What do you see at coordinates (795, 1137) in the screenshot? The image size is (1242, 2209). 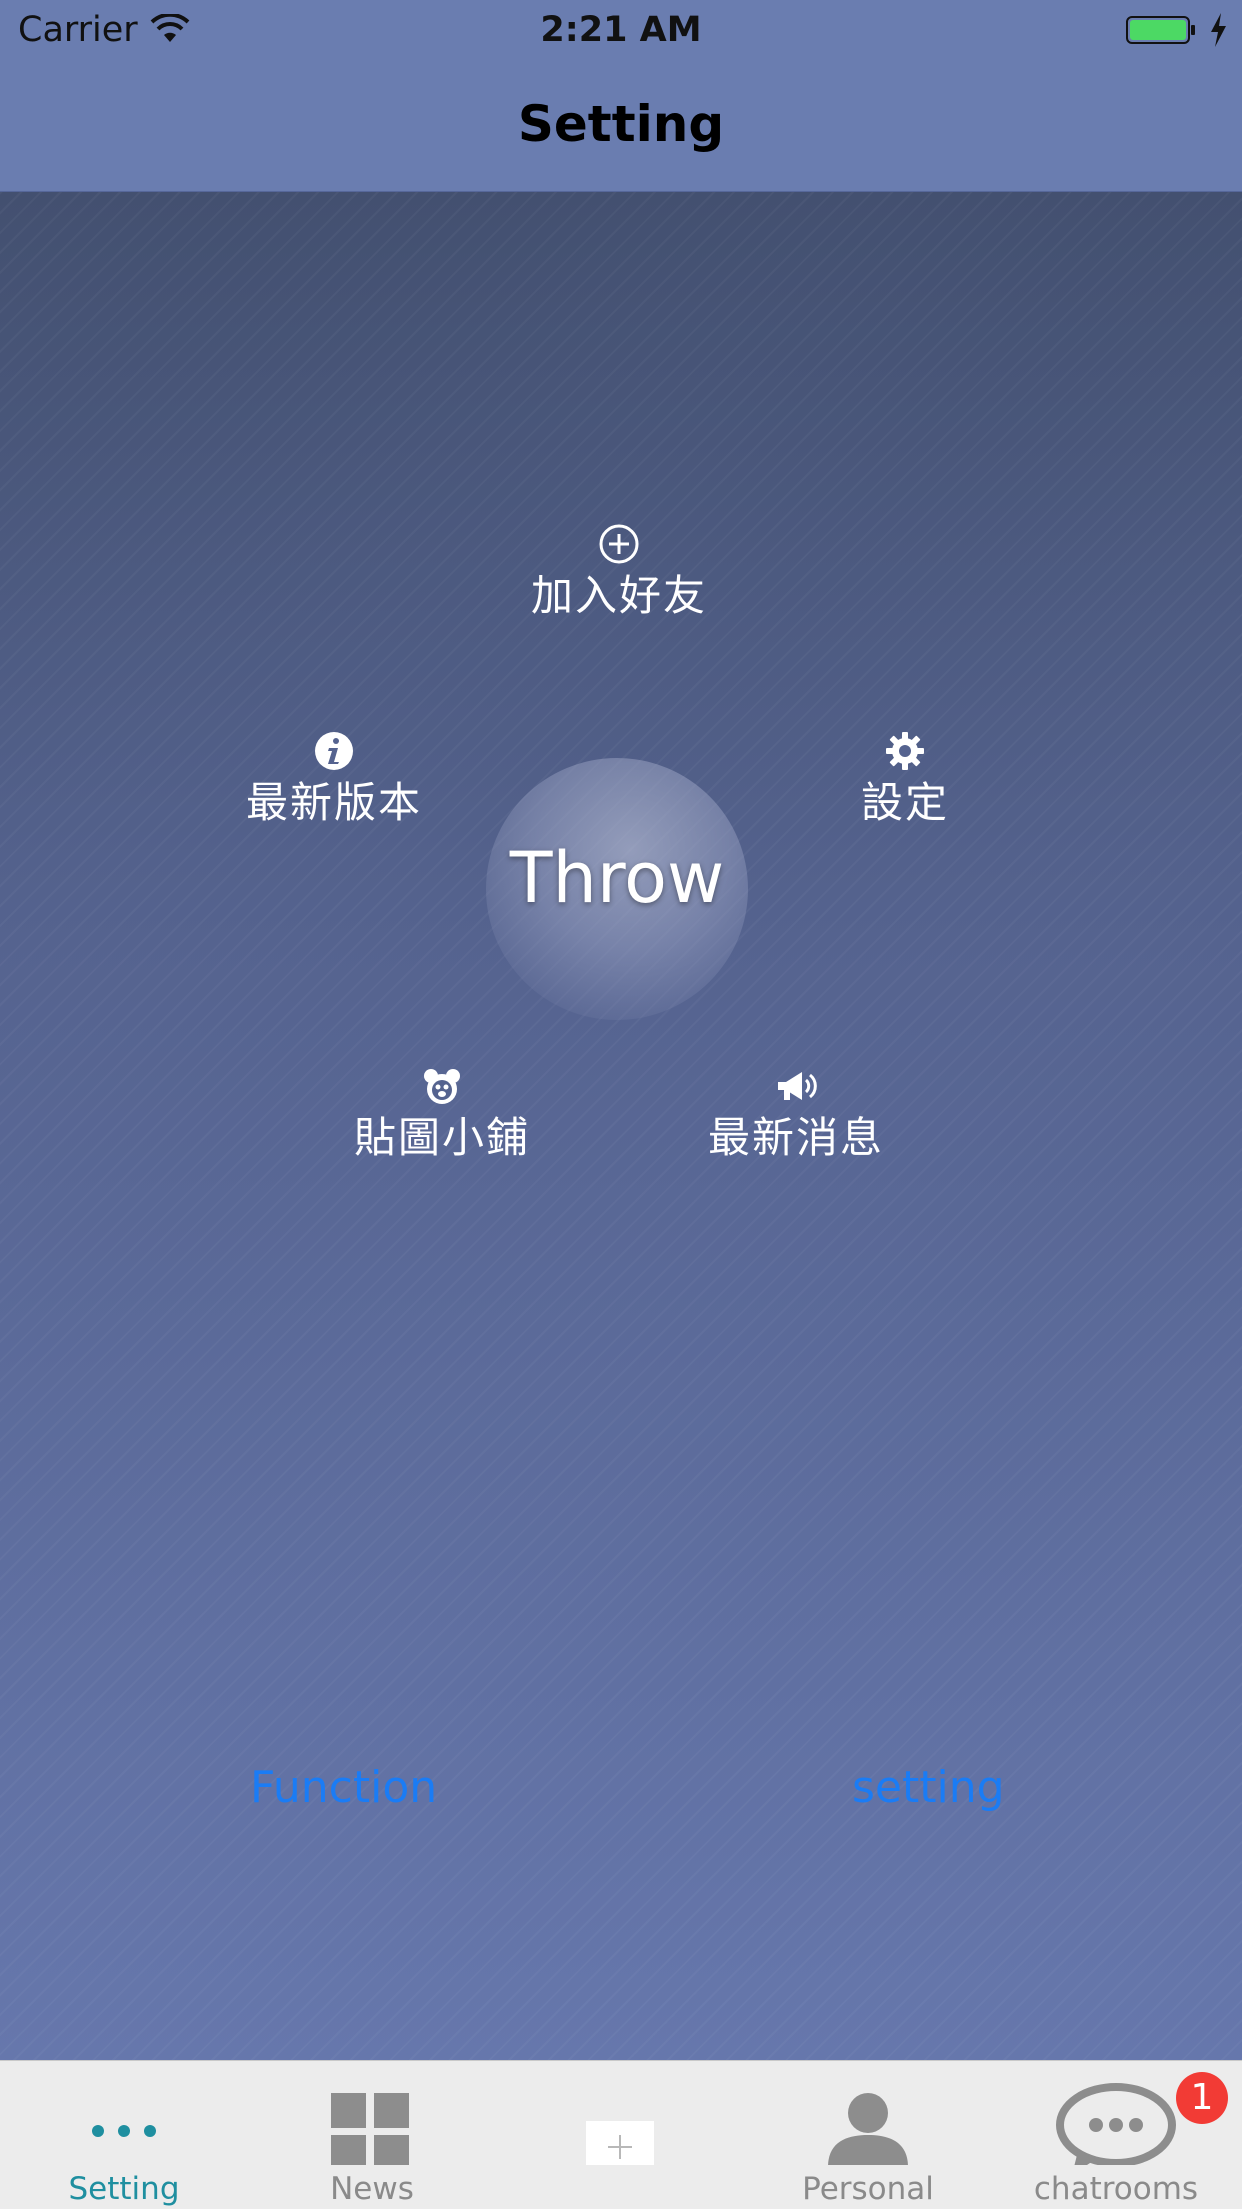 I see `menu-item-label: 最新消息` at bounding box center [795, 1137].